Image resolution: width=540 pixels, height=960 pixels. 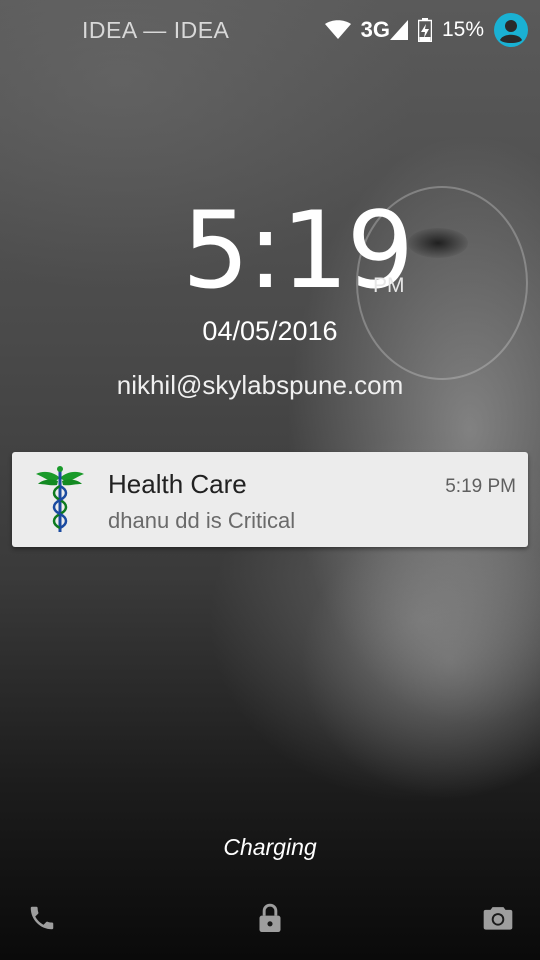 I want to click on battery-charging-icon, so click(x=424, y=30).